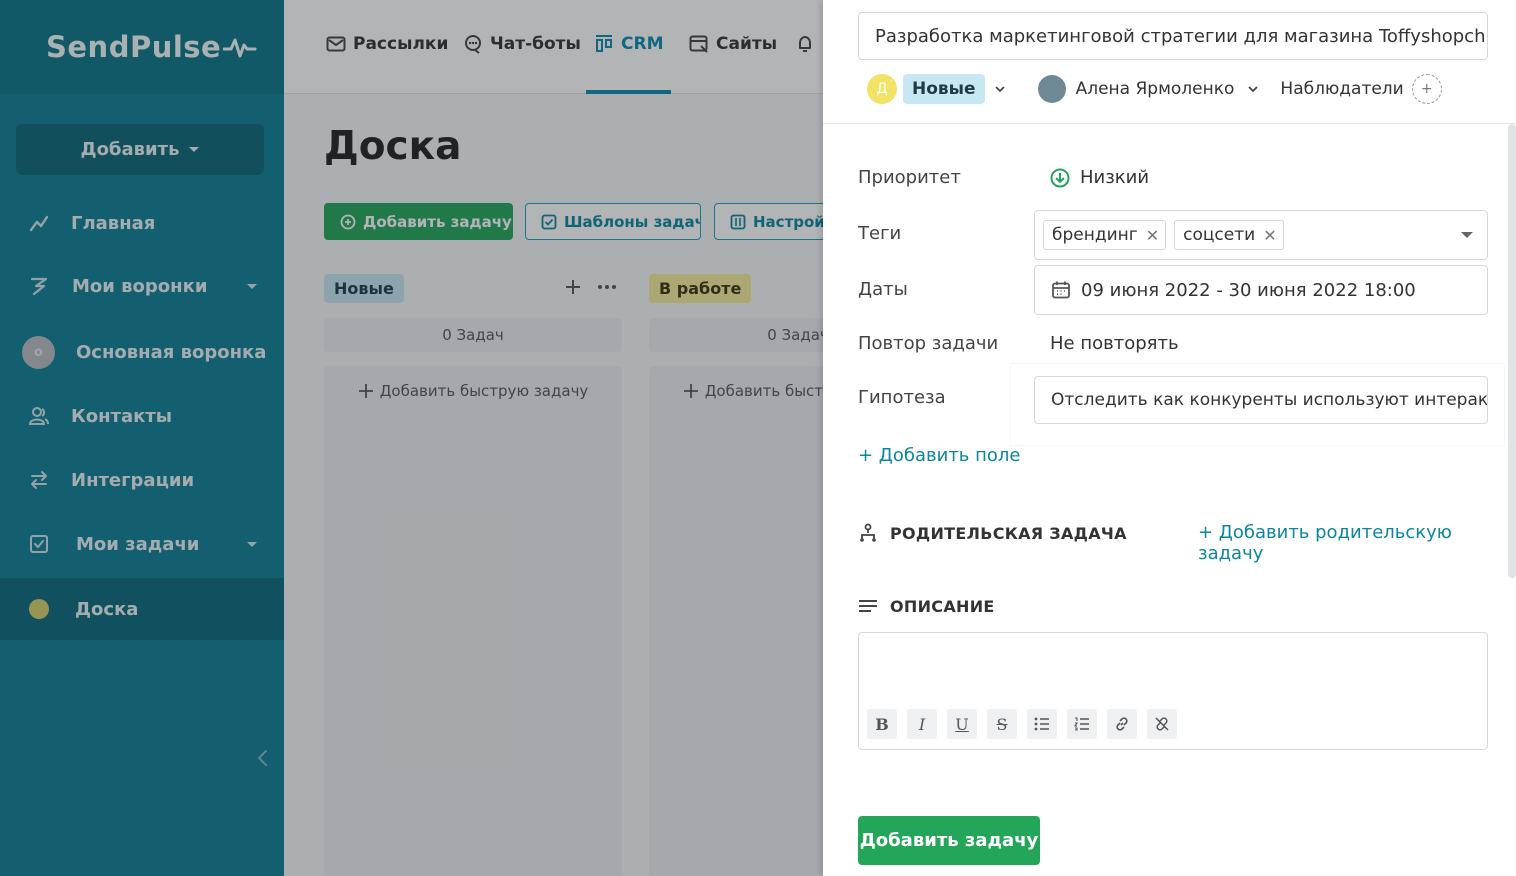 The image size is (1516, 876). I want to click on format-toolbar: B I U S, so click(1022, 724).